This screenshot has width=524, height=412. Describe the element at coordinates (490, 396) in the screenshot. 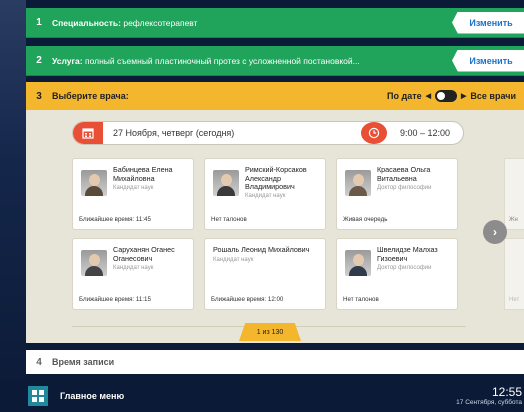

I see `clock: 12:55 17 Сентября, суббота` at that location.